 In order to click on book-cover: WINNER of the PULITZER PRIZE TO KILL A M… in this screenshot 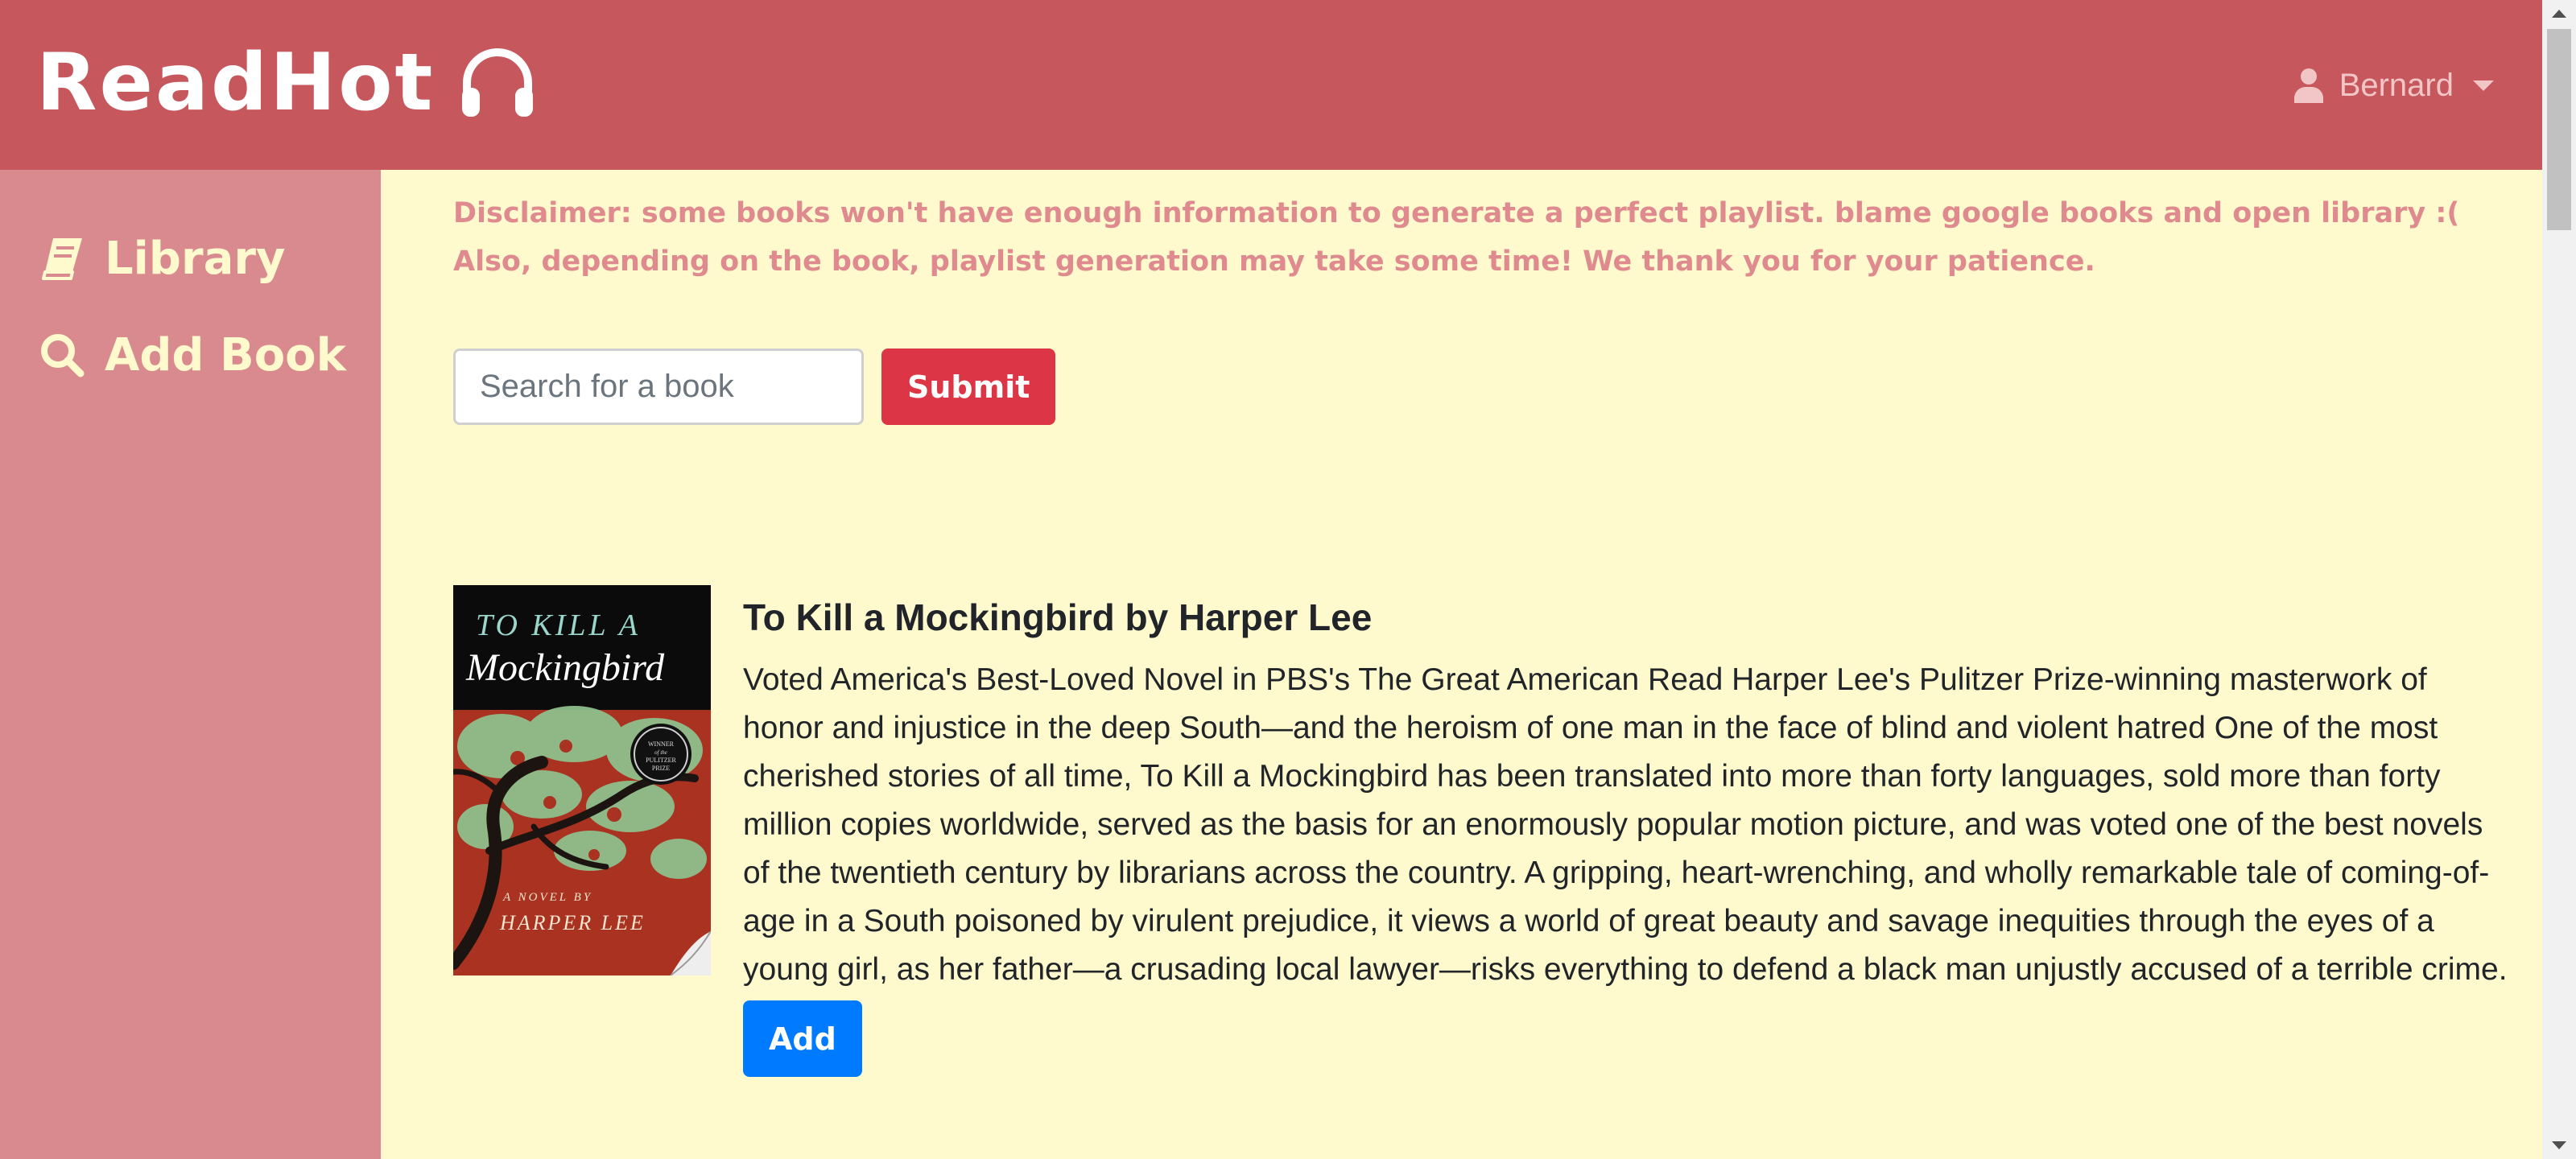, I will do `click(582, 780)`.